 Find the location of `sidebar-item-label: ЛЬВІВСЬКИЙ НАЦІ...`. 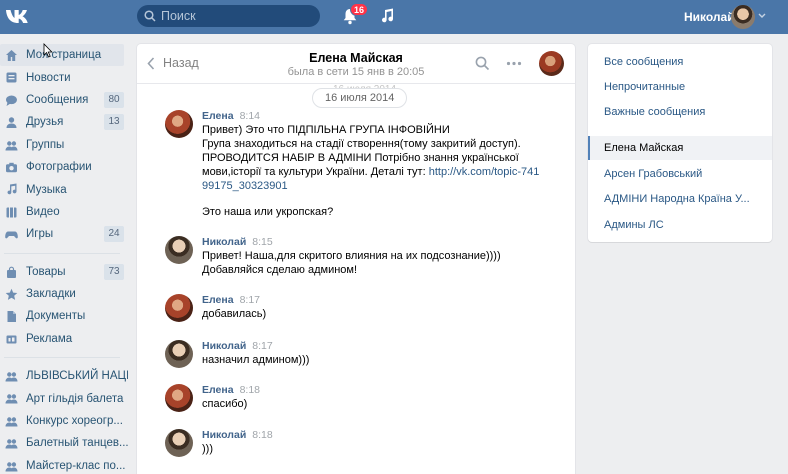

sidebar-item-label: ЛЬВІВСЬКИЙ НАЦІ... is located at coordinates (77, 376).